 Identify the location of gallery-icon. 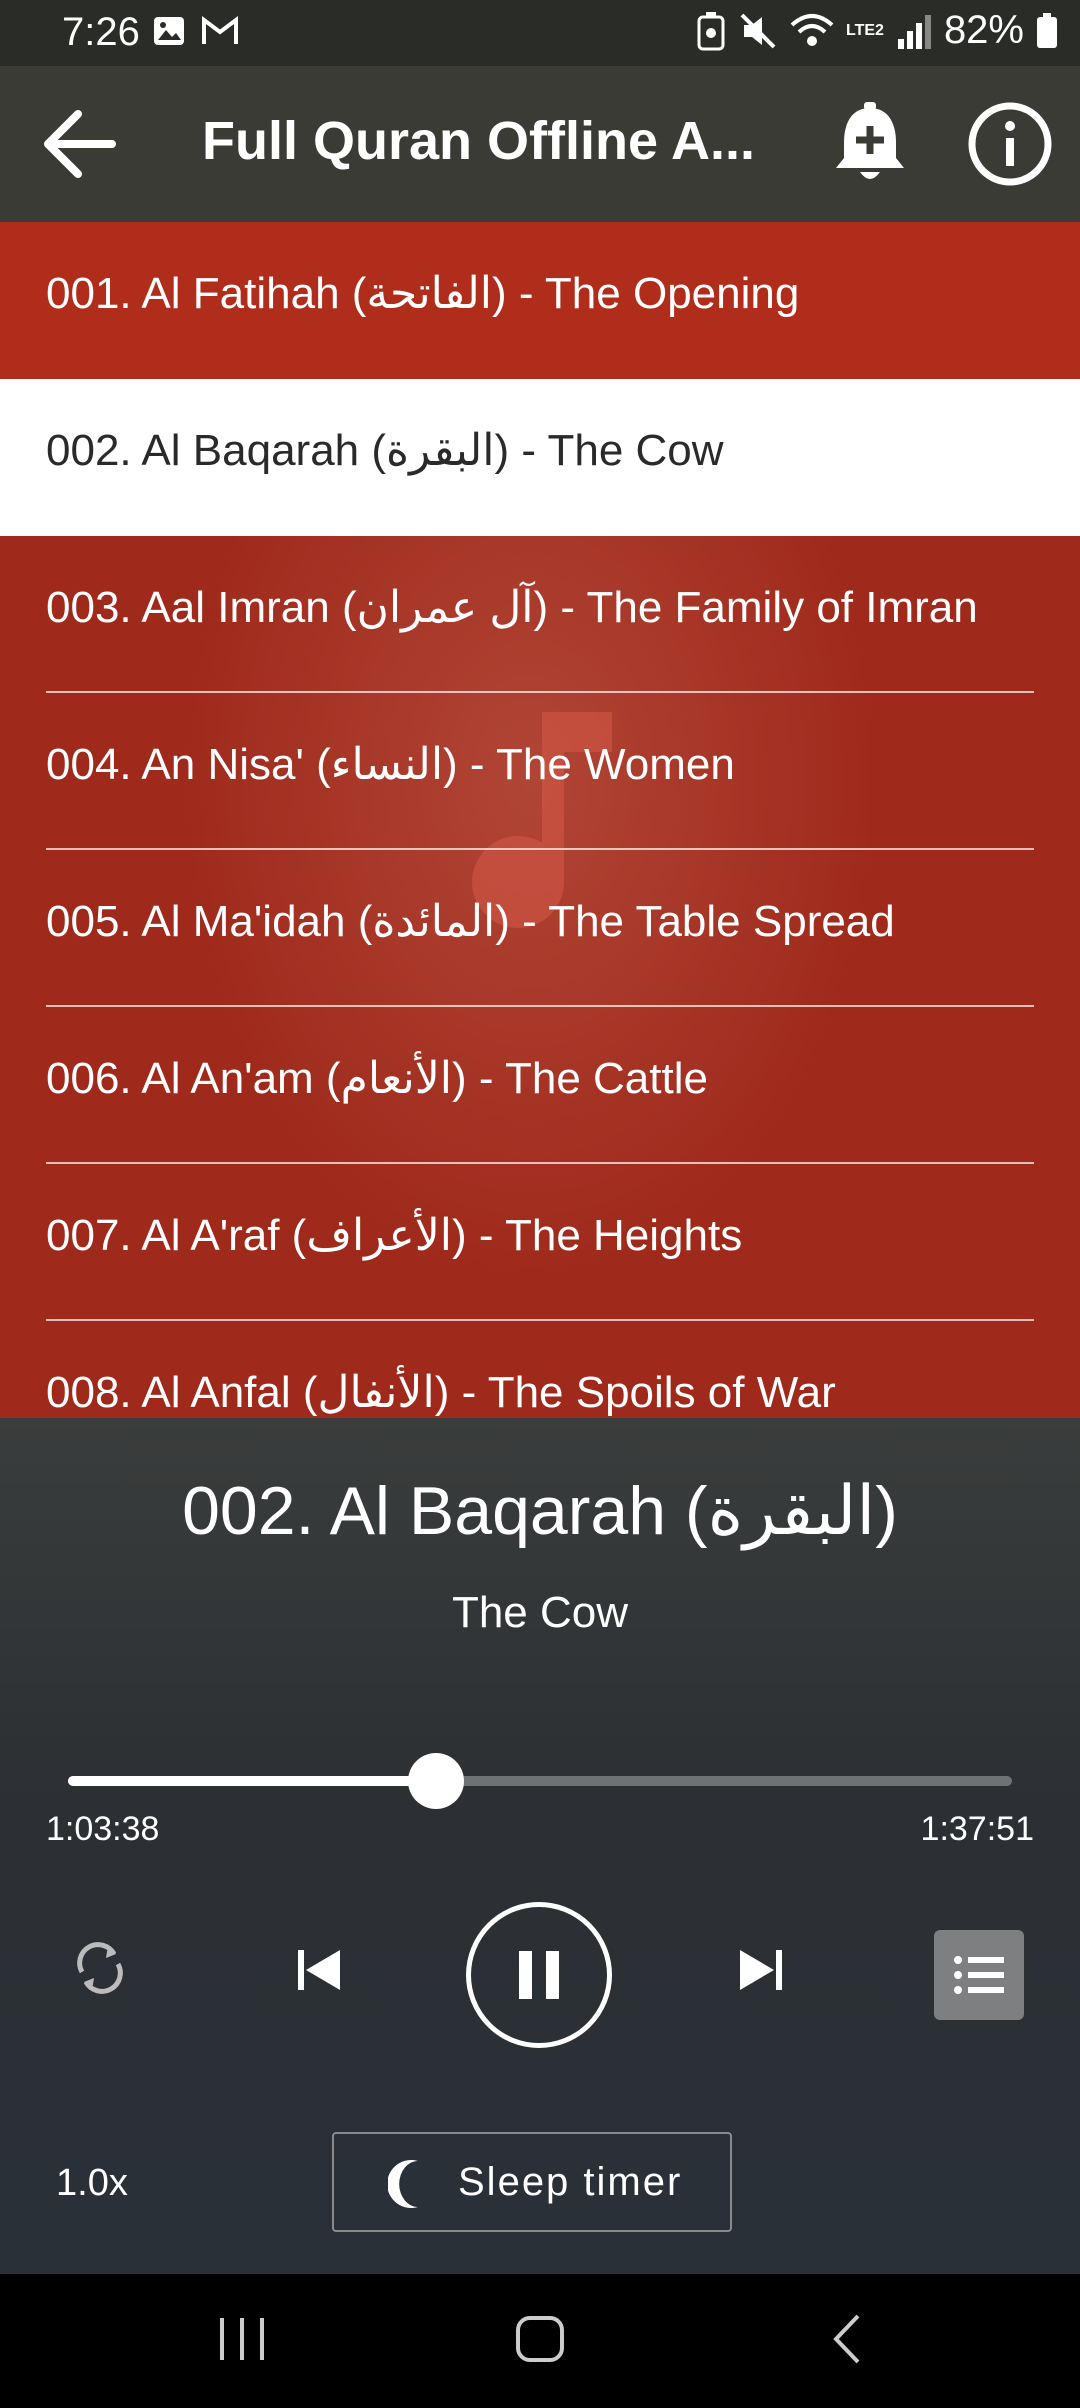
(169, 31).